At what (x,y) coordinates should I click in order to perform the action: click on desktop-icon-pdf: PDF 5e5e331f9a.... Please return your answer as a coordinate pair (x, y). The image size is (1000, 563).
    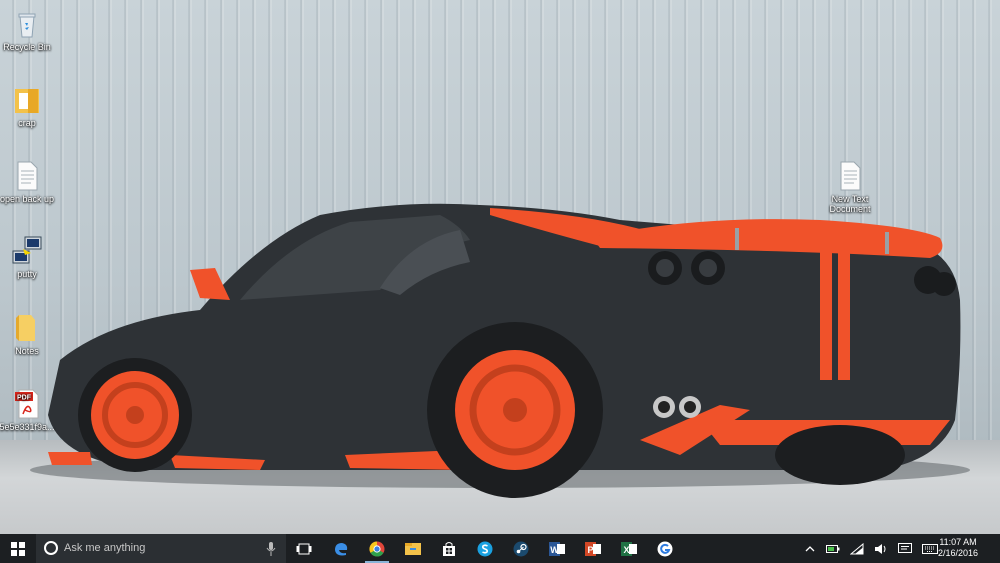
    Looking at the image, I should click on (29, 410).